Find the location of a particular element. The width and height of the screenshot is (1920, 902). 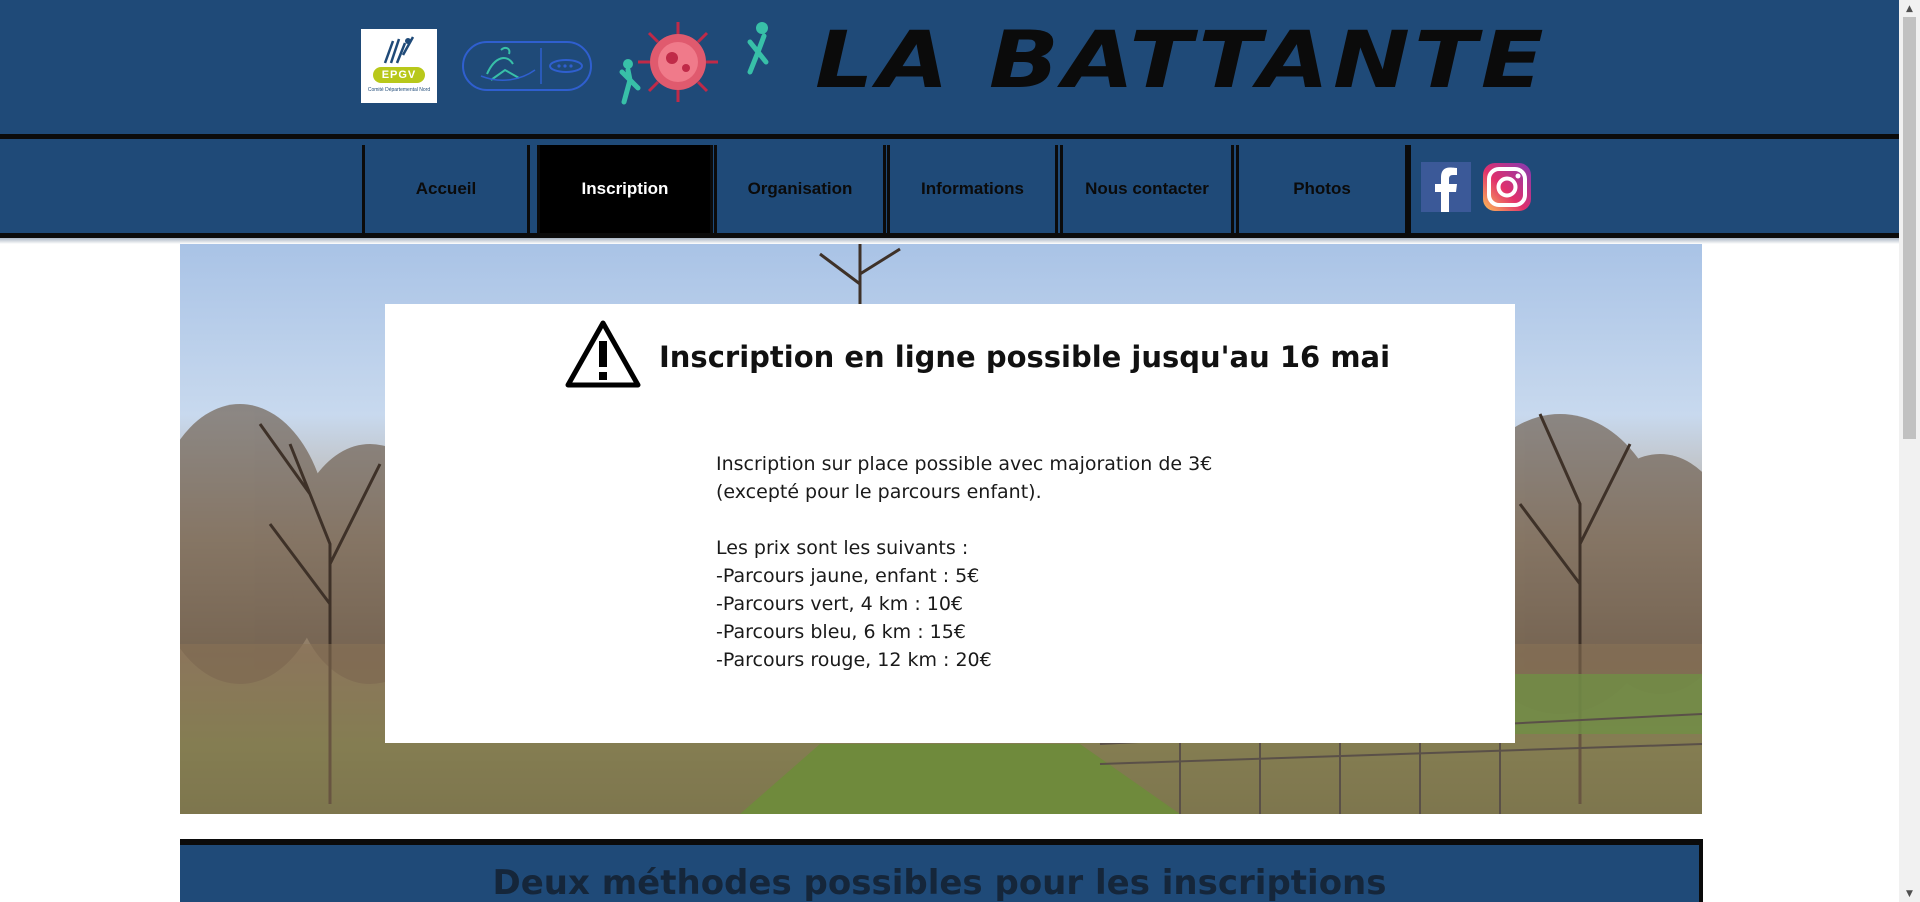

nav-divider is located at coordinates (1409, 189).